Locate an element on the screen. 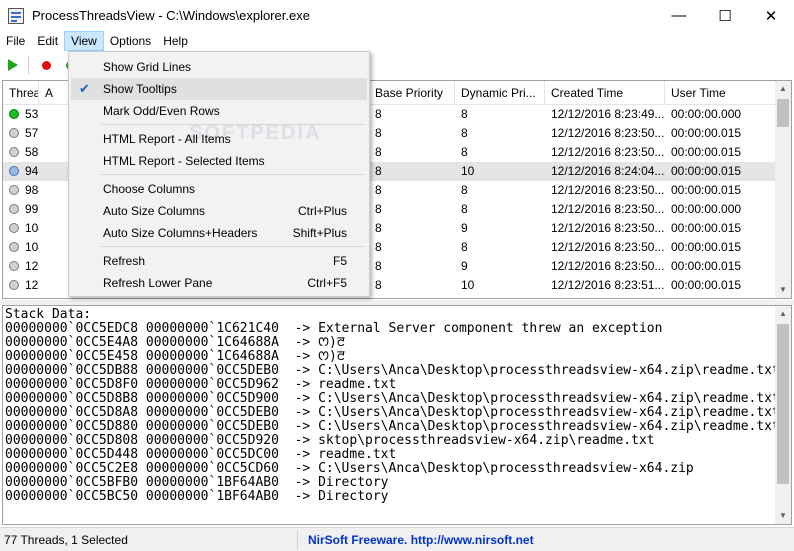 This screenshot has height=551, width=794. menu-item-refresh: Refresh F5 is located at coordinates (219, 261).